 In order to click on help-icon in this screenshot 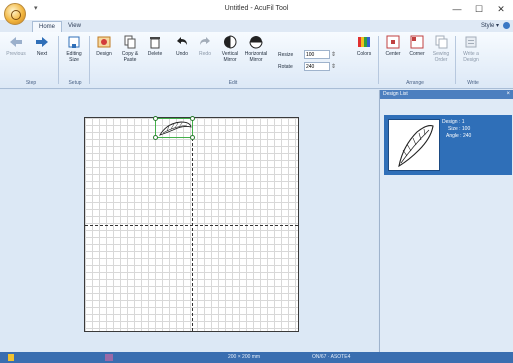, I will do `click(506, 25)`.